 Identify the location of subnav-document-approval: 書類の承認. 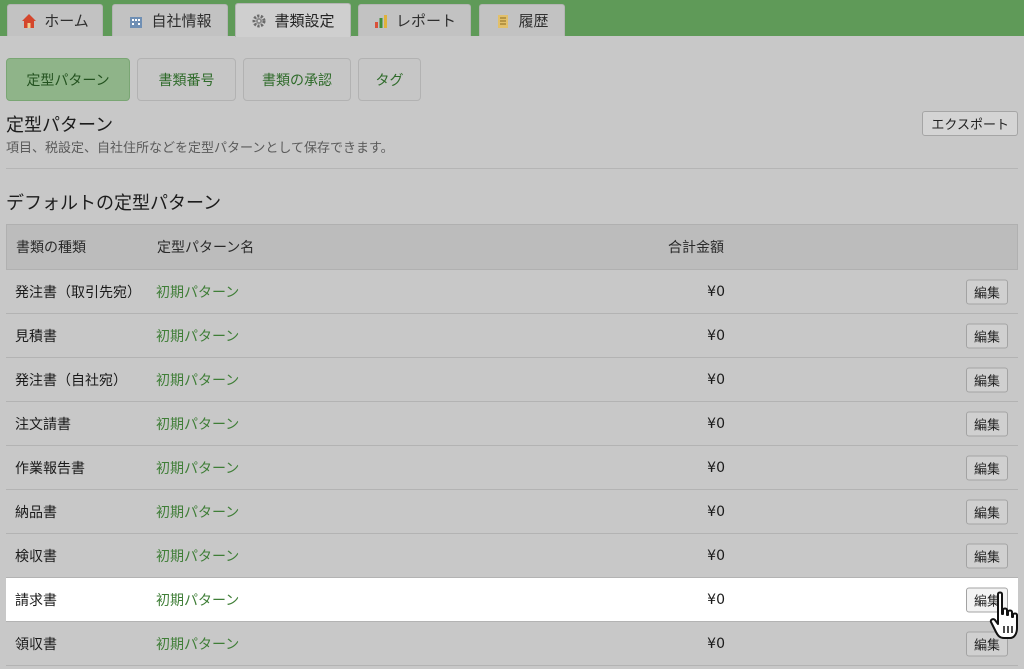
(297, 79).